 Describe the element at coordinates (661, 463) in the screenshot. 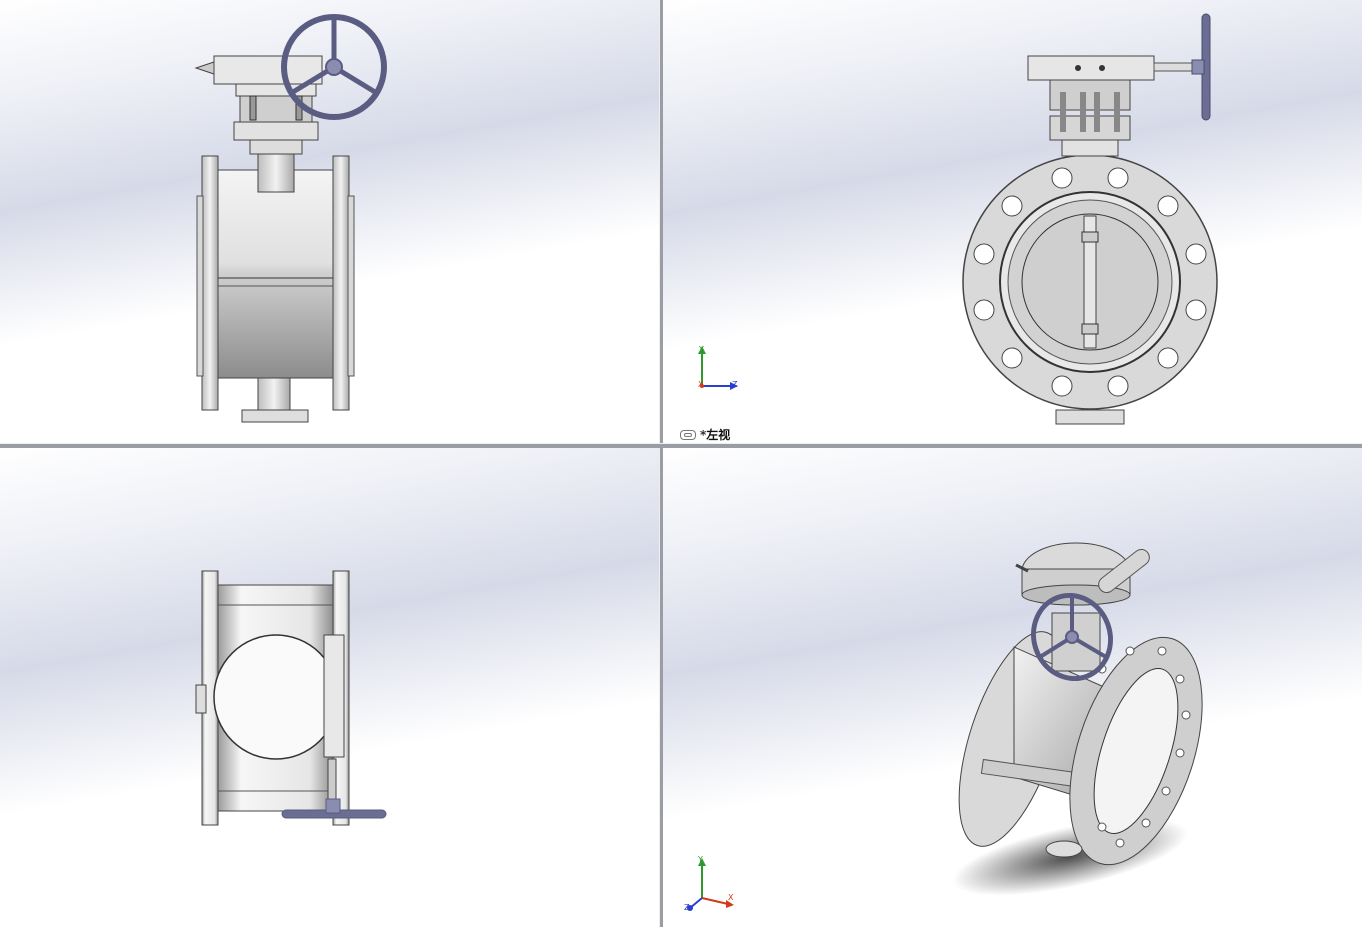

I see `viewport-splitter-vertical` at that location.